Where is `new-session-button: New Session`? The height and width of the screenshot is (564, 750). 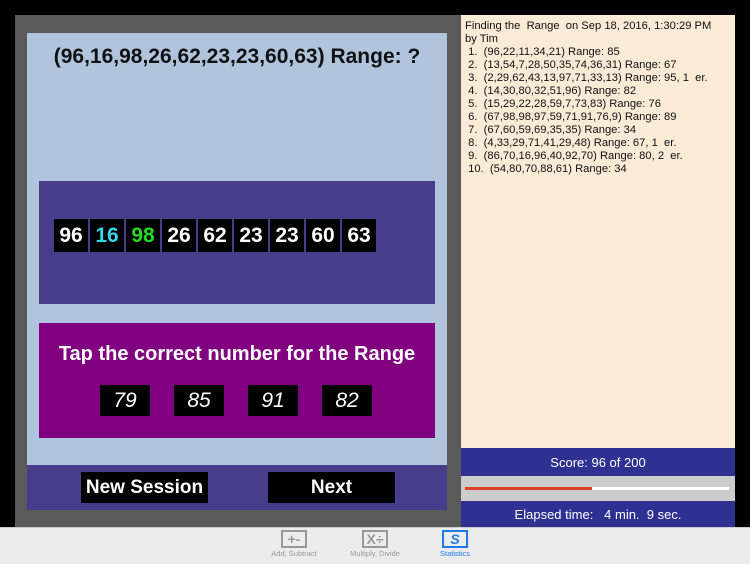 new-session-button: New Session is located at coordinates (144, 487).